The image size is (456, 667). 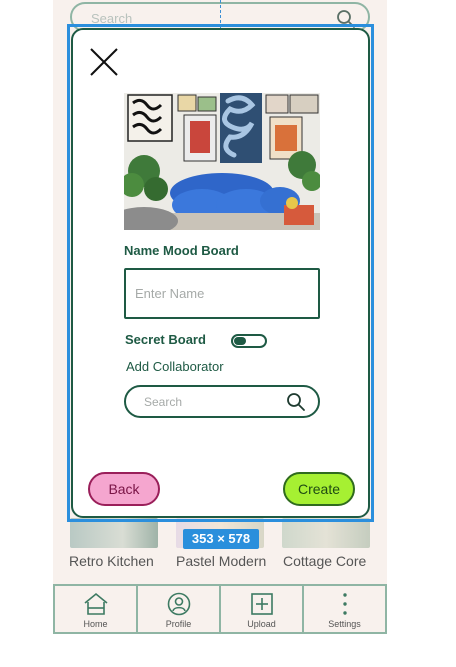 I want to click on board-caption: Pastel Modern, so click(x=221, y=561).